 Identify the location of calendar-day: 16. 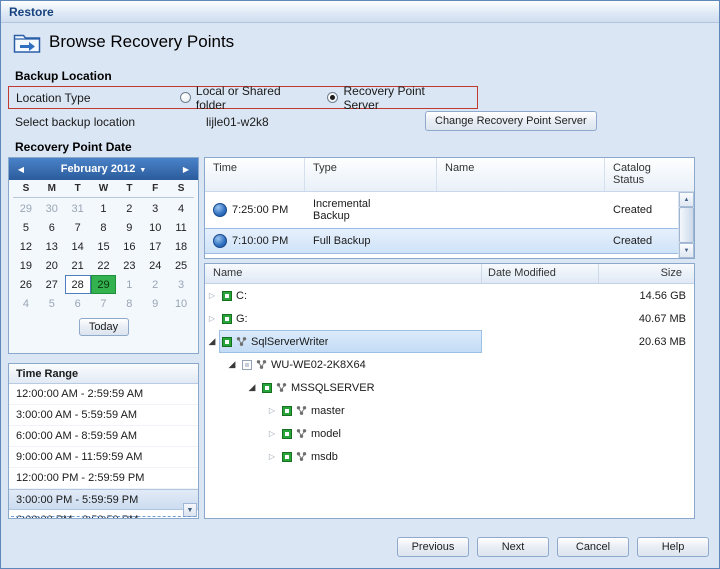
(129, 246).